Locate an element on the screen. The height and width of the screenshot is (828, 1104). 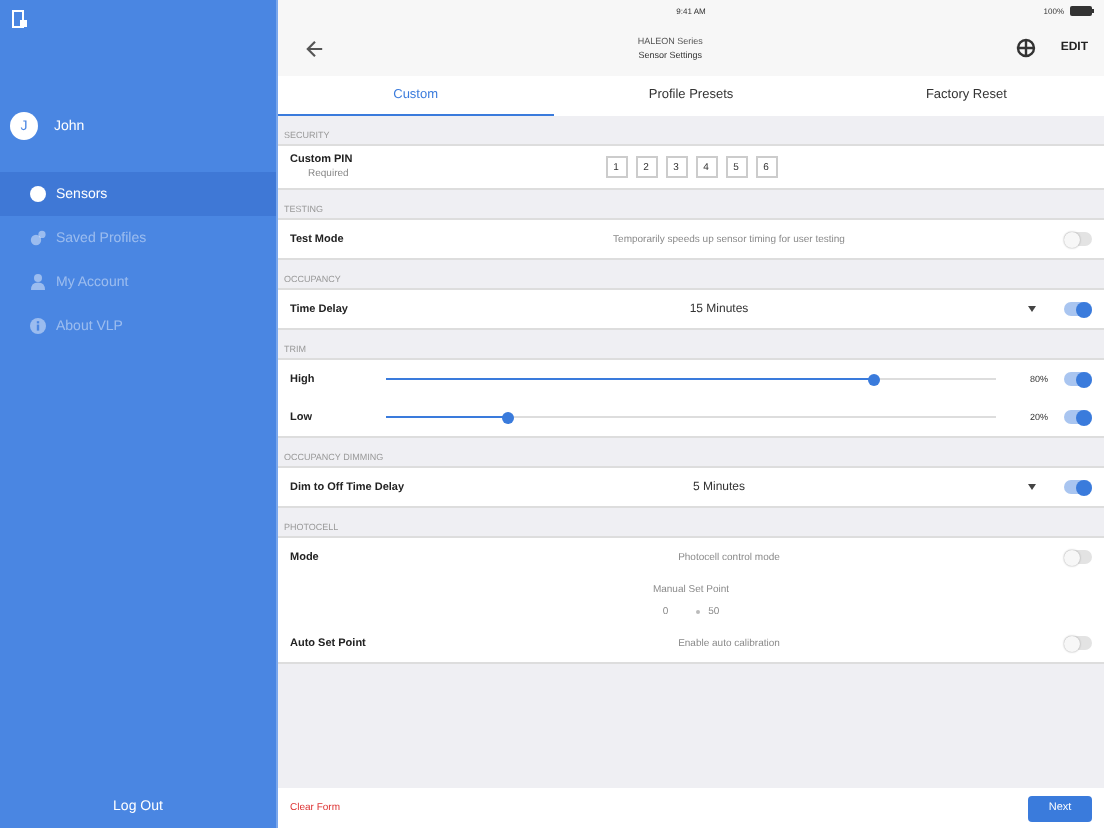
back-arrow-icon is located at coordinates (315, 48).